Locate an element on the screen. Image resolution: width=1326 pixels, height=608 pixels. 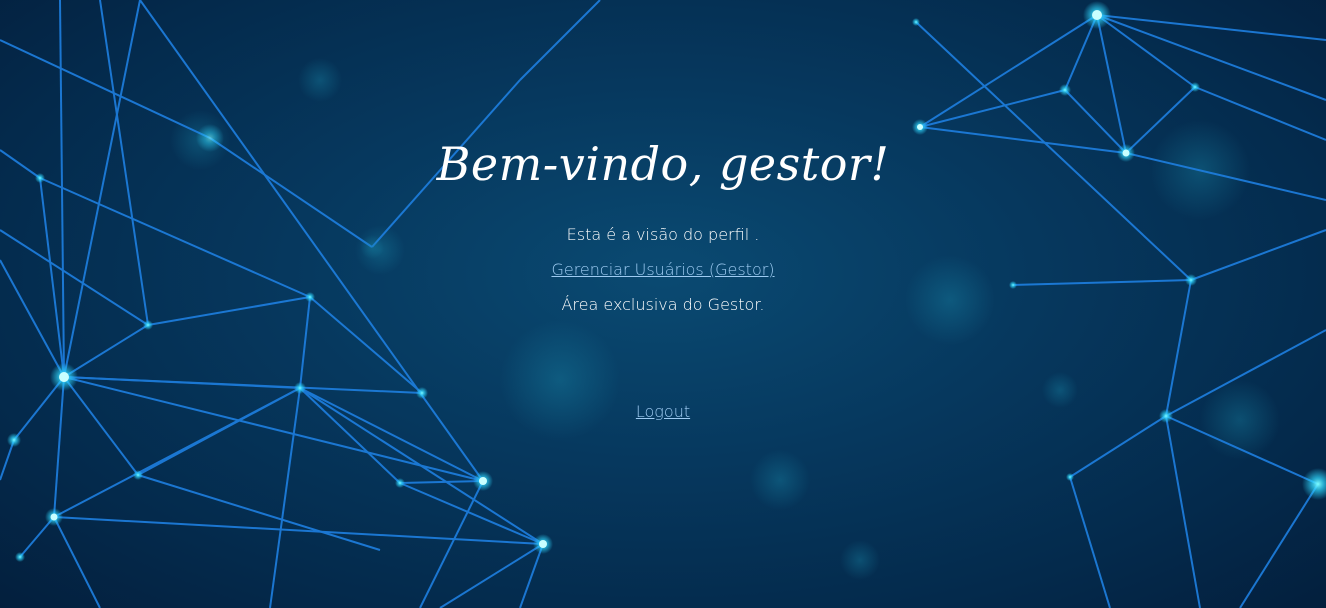
exclusive-area-text: Área exclusiva do Gestor. is located at coordinates (663, 304).